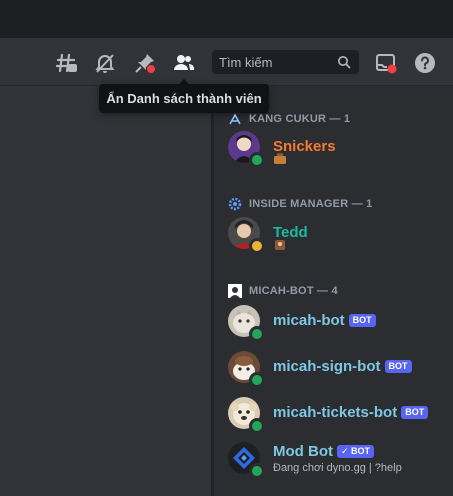  I want to click on member-micah-sign-bot: micah-sign-bot BOT, so click(338, 371).